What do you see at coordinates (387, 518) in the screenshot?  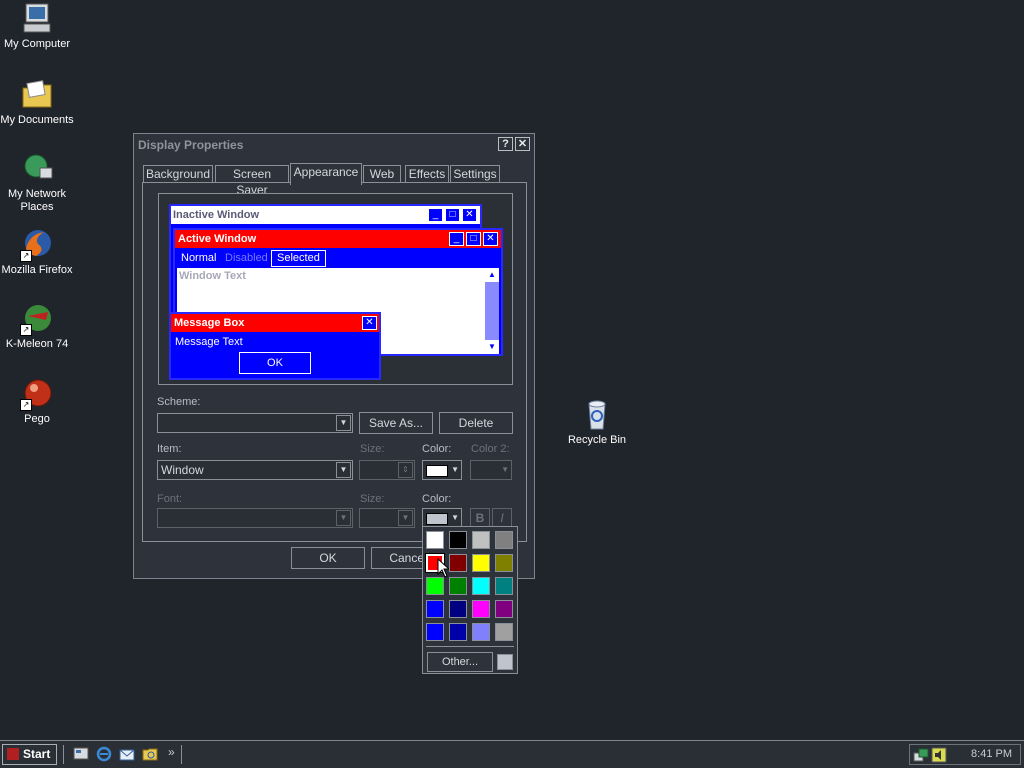 I see `font-size-select: ▼` at bounding box center [387, 518].